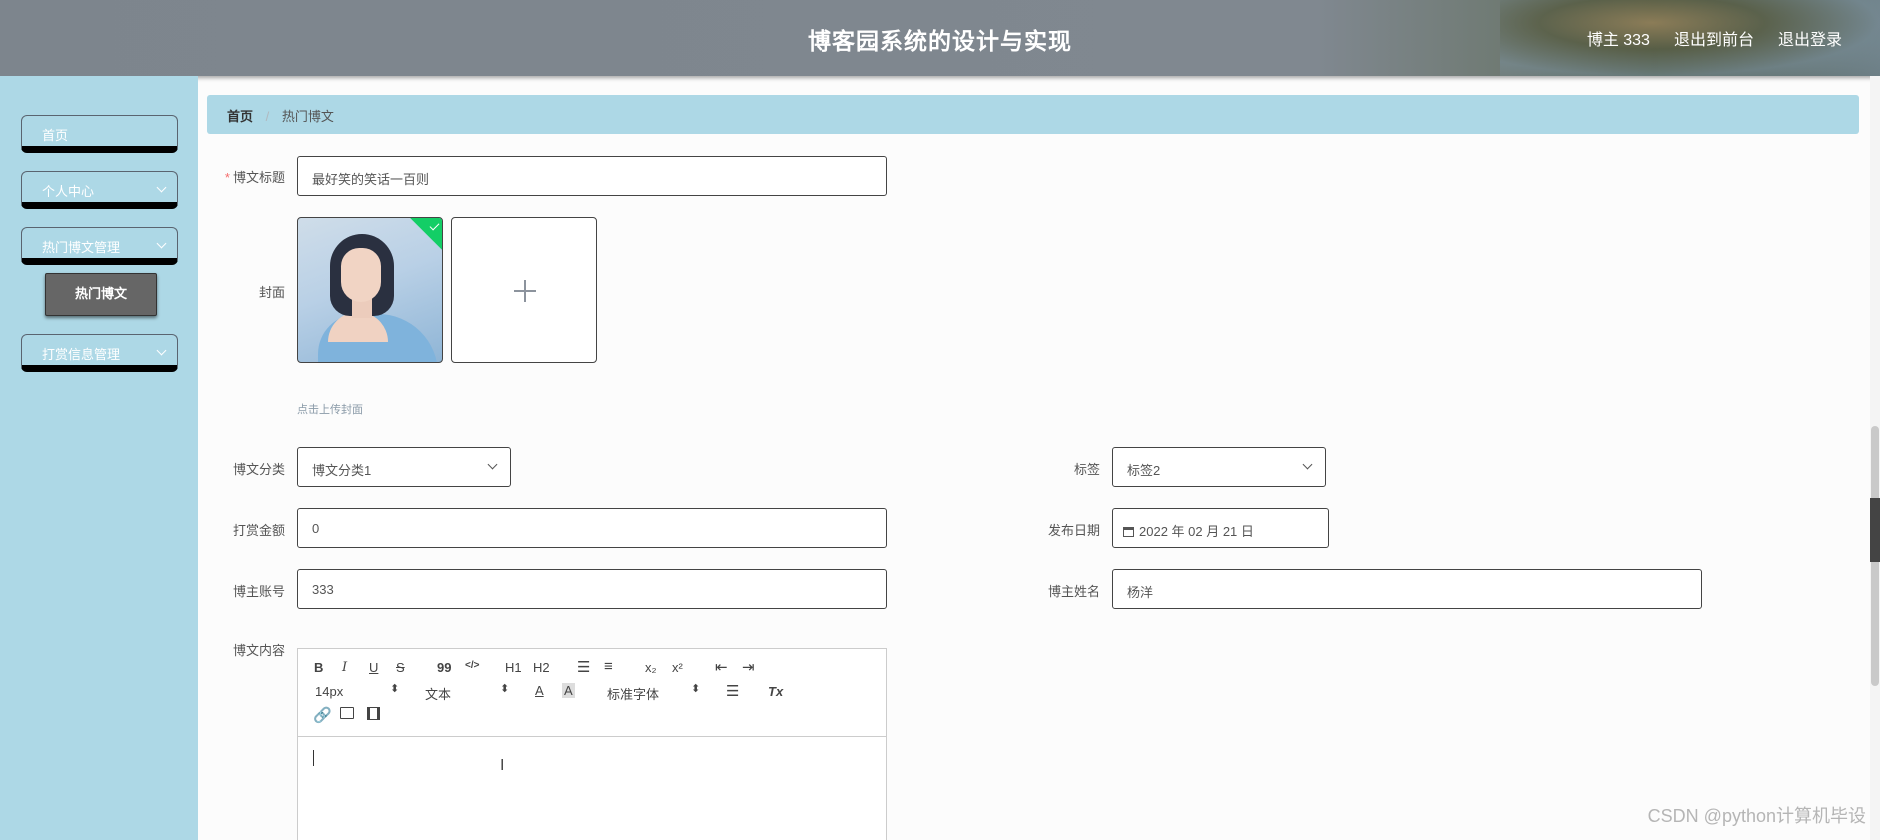 Image resolution: width=1880 pixels, height=840 pixels. What do you see at coordinates (583, 667) in the screenshot?
I see `ordered-list-icon: ☰` at bounding box center [583, 667].